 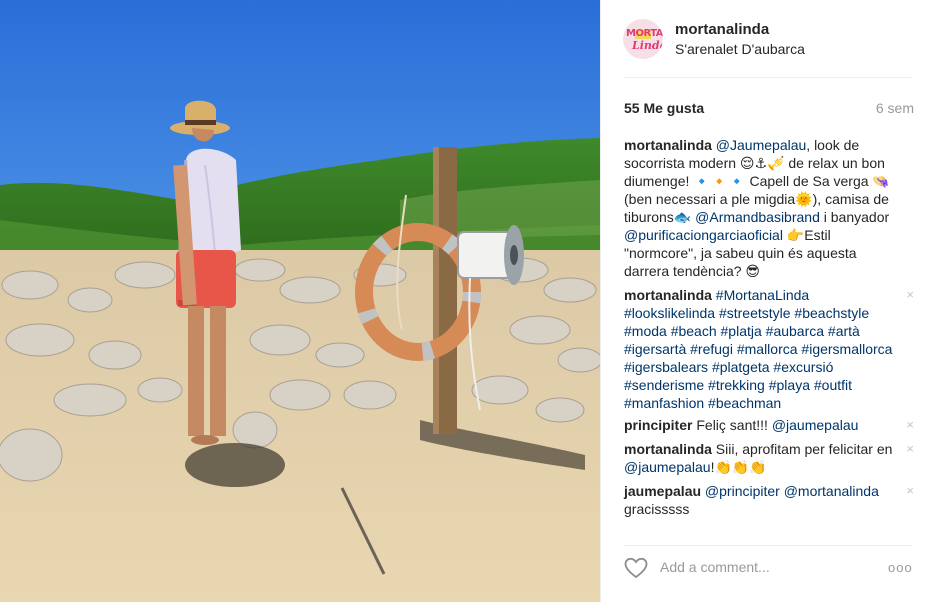 What do you see at coordinates (662, 491) in the screenshot?
I see `comment-username: jaumepalau` at bounding box center [662, 491].